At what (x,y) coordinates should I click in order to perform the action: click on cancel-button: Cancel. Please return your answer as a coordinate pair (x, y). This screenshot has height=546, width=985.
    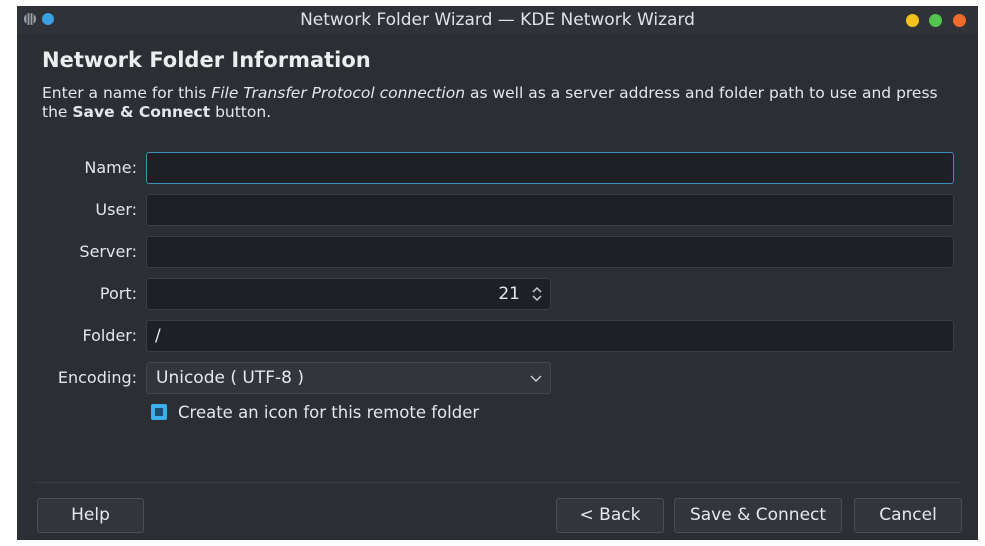
    Looking at the image, I should click on (908, 515).